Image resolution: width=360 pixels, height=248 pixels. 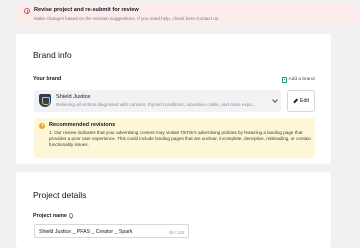 I want to click on your-brand-label: Your brand, so click(x=47, y=79).